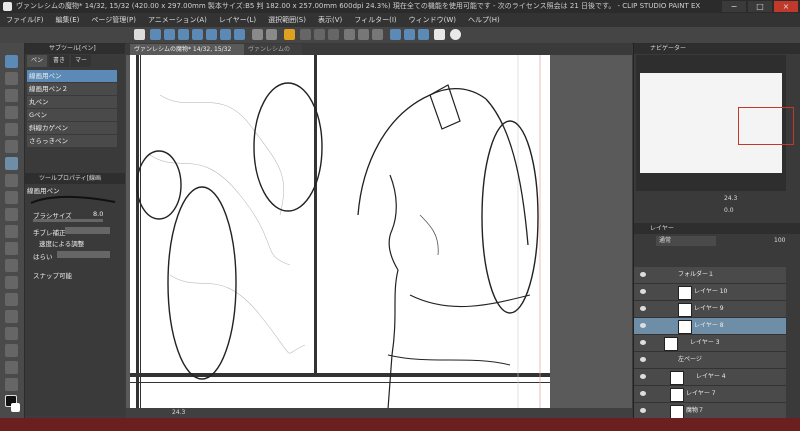 This screenshot has width=800, height=431. I want to click on brush-size-slider, so click(68, 220).